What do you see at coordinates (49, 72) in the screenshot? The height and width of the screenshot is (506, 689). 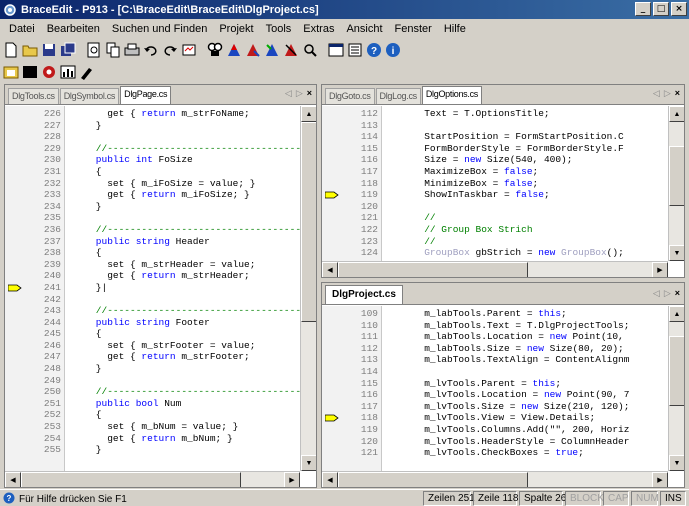 I see `settings-icon` at bounding box center [49, 72].